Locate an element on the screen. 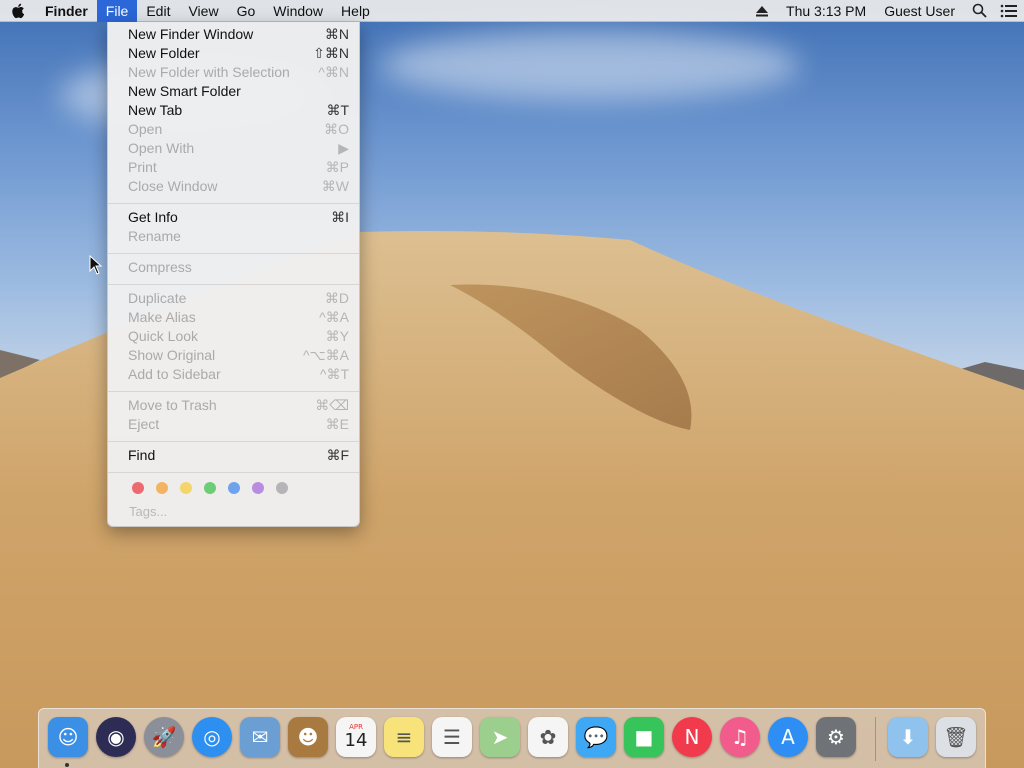 The height and width of the screenshot is (768, 1024). dock-icon-glyph: N is located at coordinates (692, 737).